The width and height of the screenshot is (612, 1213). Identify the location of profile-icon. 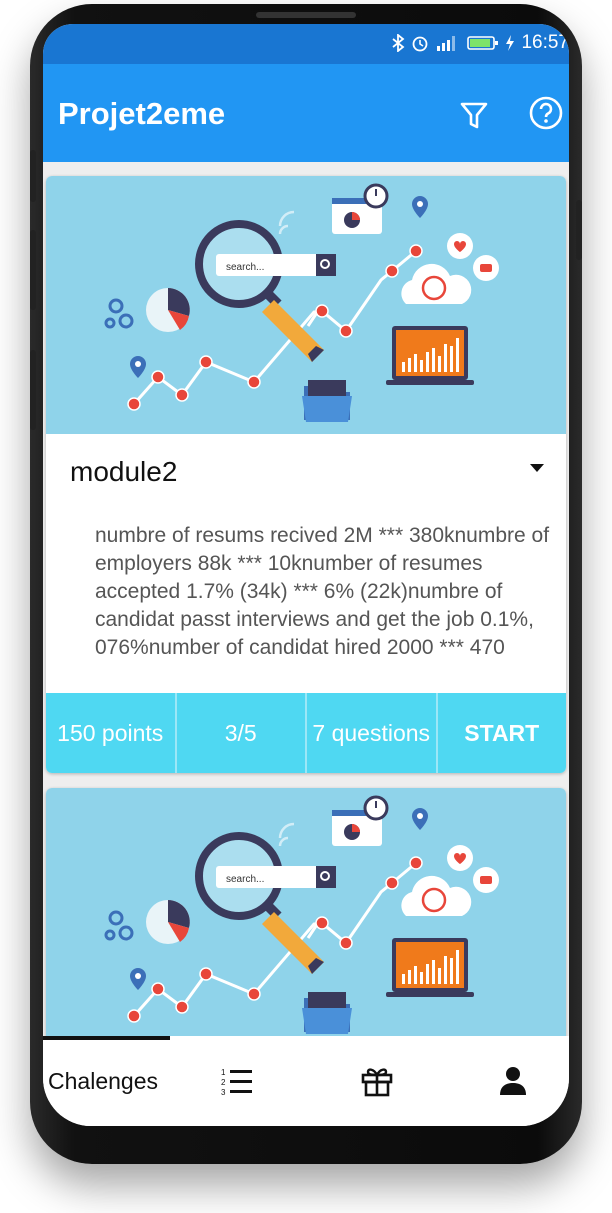
(513, 1081).